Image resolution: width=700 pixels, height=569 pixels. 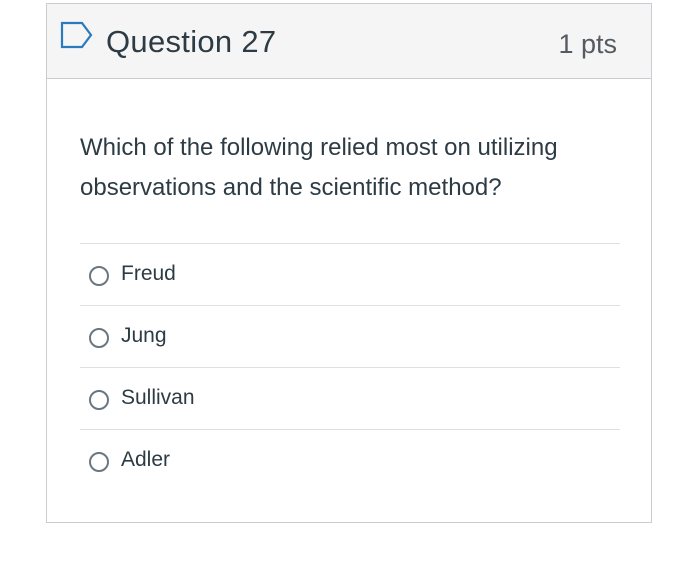 What do you see at coordinates (77, 35) in the screenshot?
I see `flag-question-icon` at bounding box center [77, 35].